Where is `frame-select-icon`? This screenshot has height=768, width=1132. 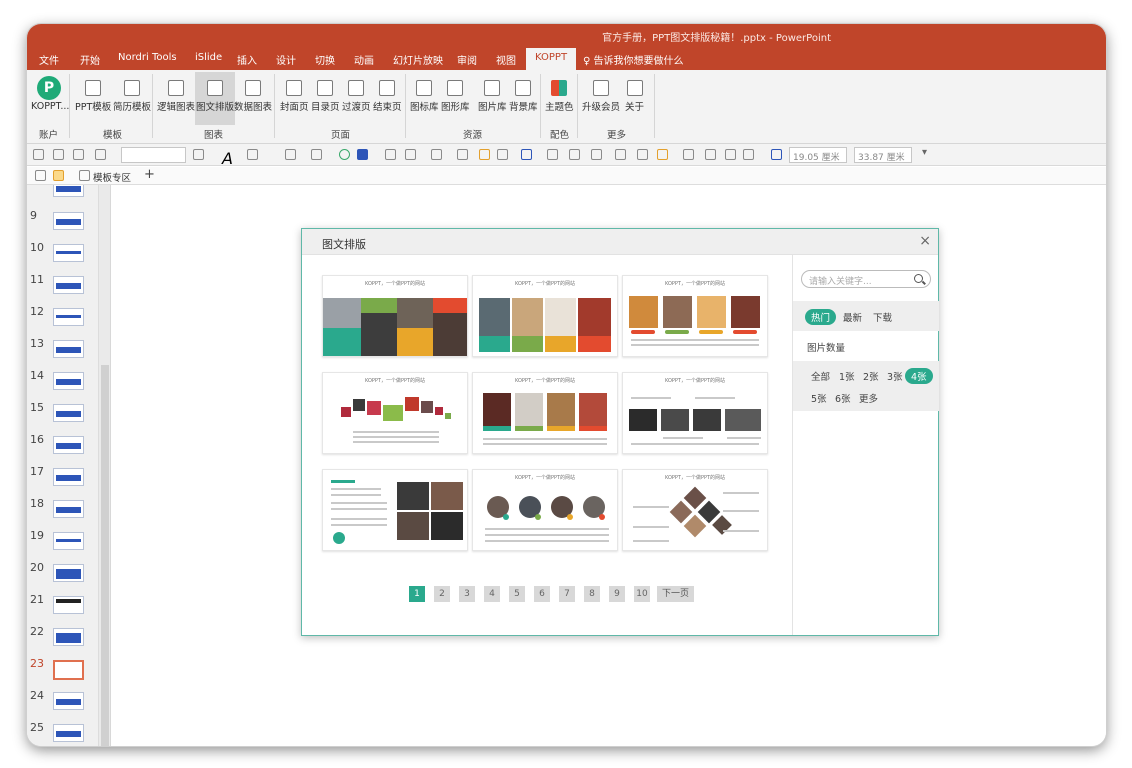
frame-select-icon is located at coordinates (748, 154).